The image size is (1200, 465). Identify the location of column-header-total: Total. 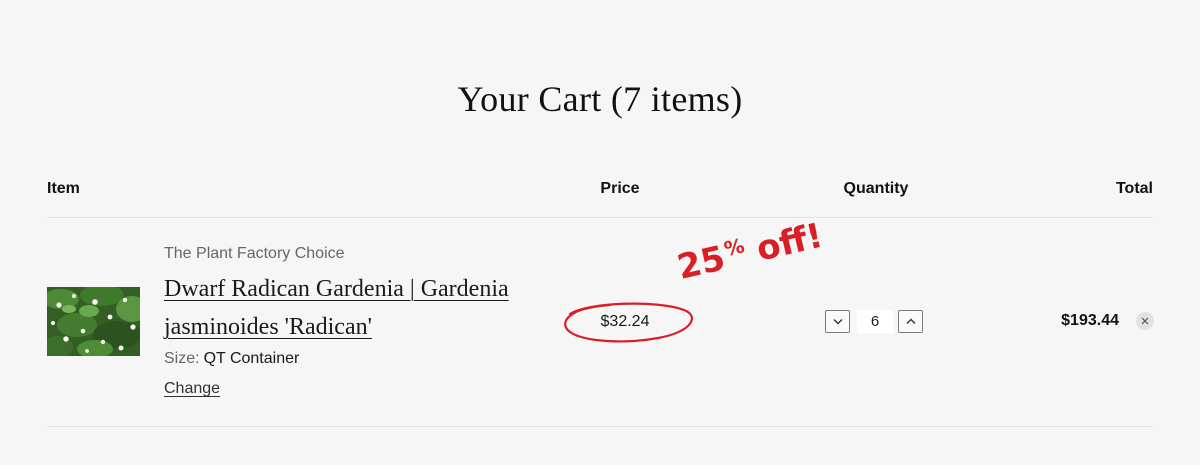
(1134, 188).